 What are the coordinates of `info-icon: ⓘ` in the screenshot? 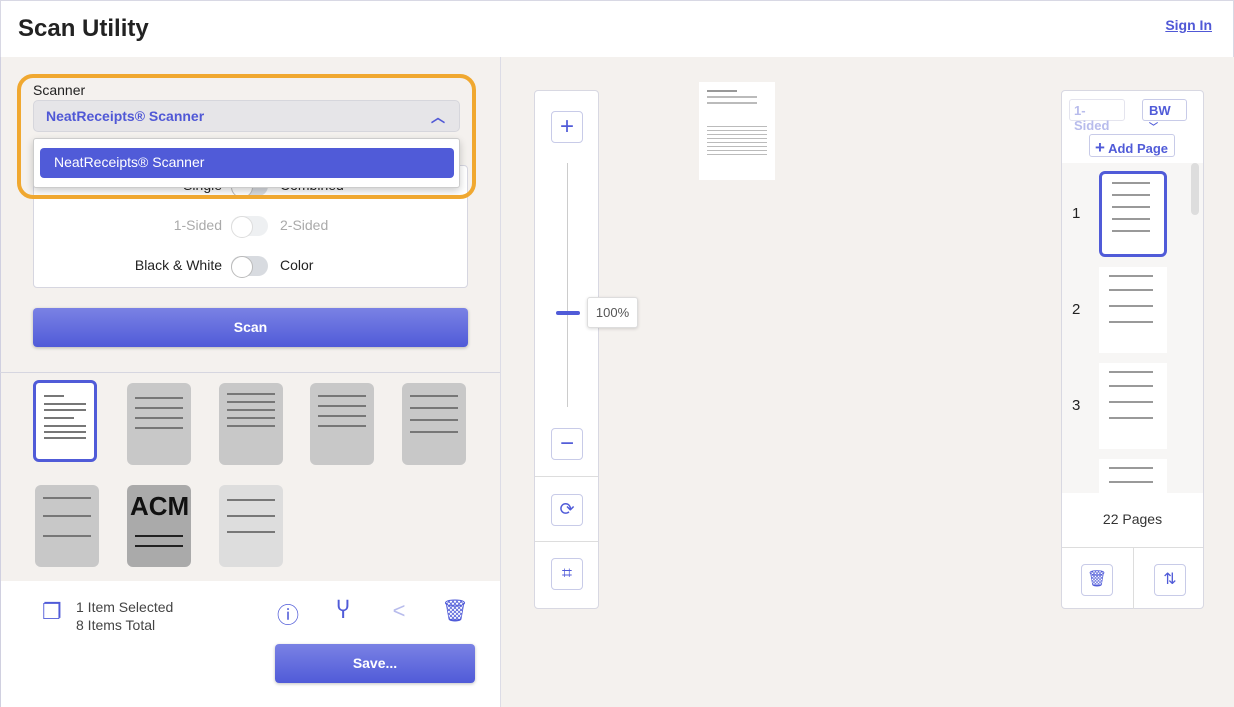 It's located at (288, 614).